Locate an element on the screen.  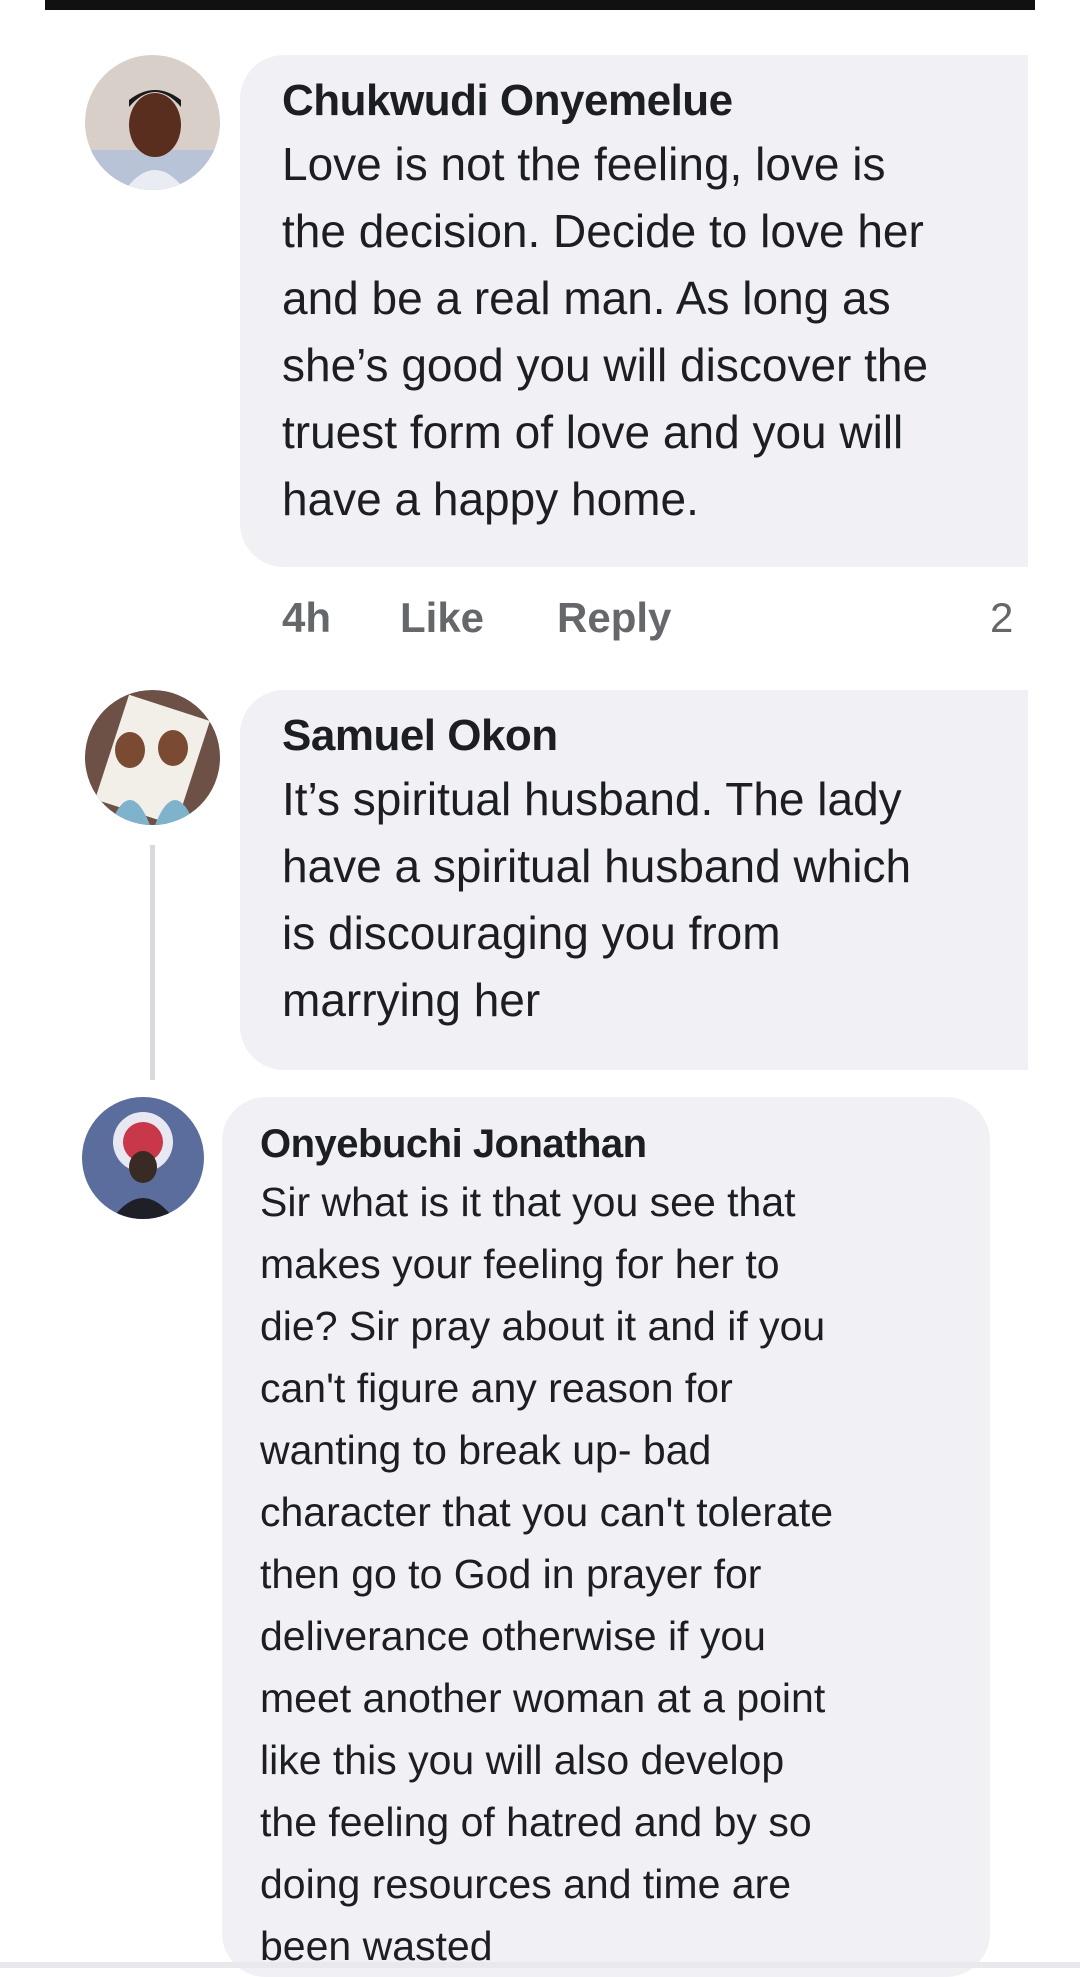
comment-author: Chukwudi Onyemelue is located at coordinates (655, 101).